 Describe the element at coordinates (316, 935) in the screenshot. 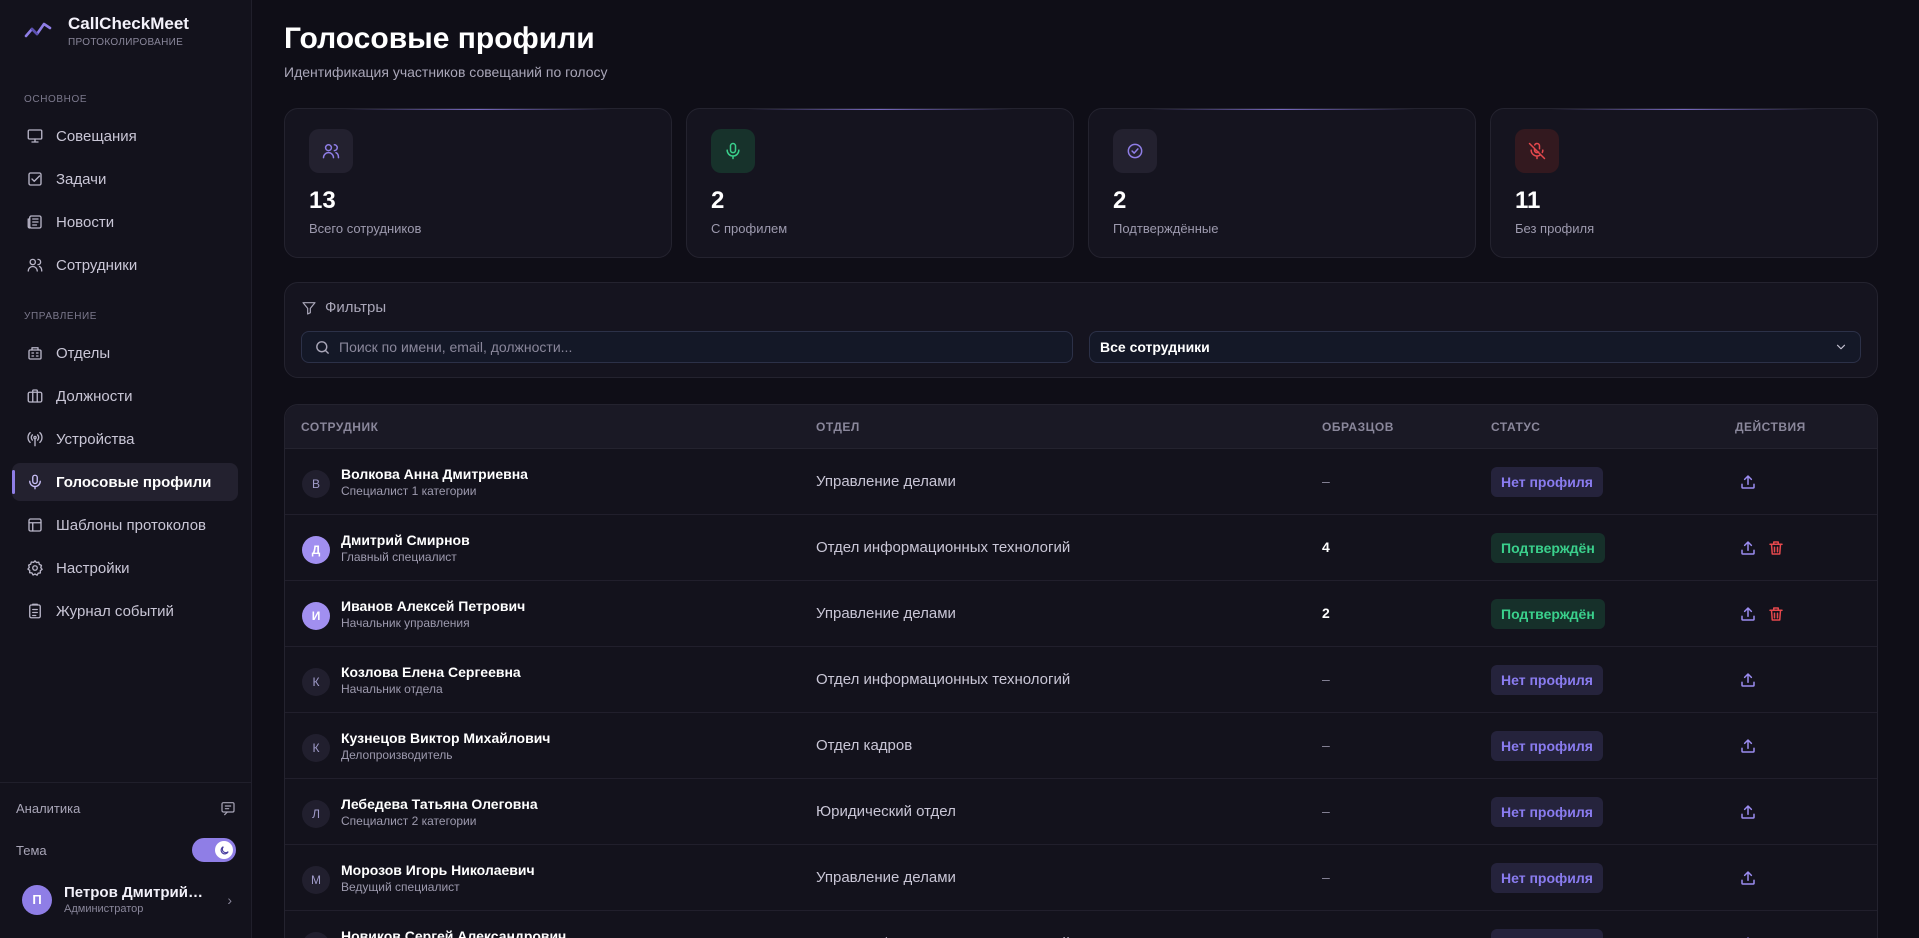

I see `avatar: Н` at that location.